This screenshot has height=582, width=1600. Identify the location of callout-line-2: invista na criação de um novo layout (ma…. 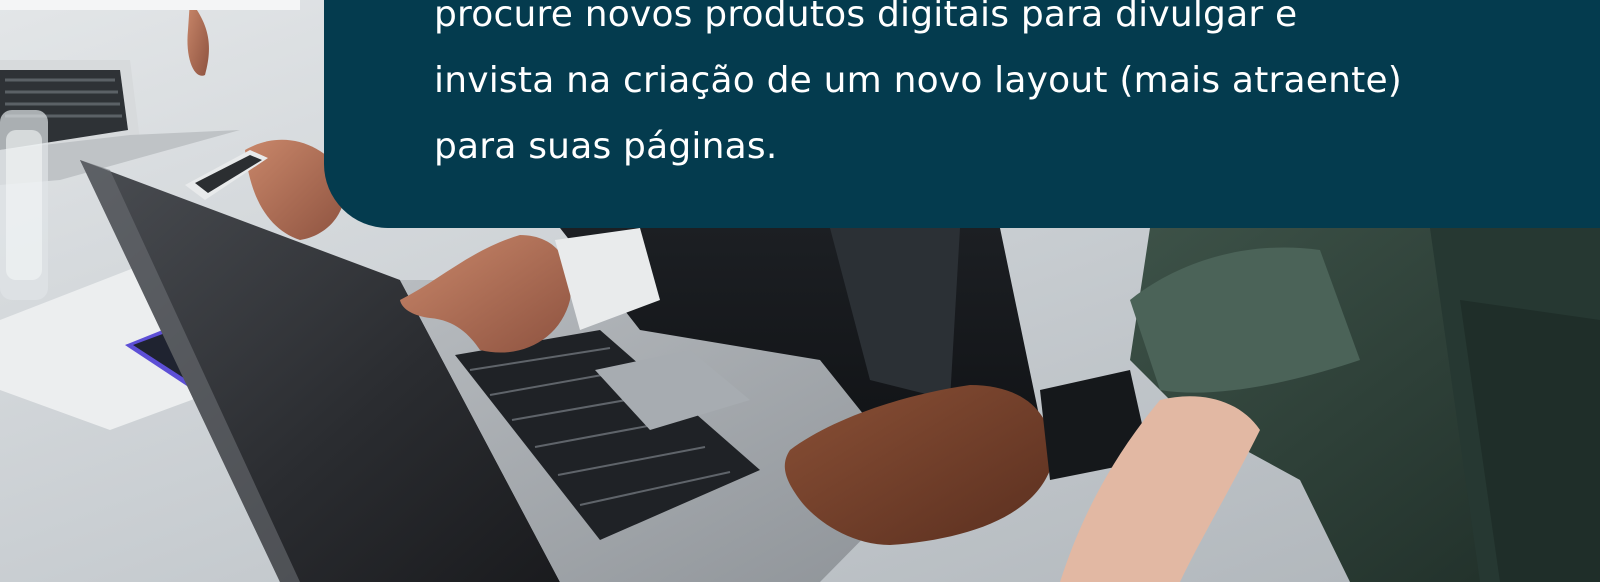
(918, 80).